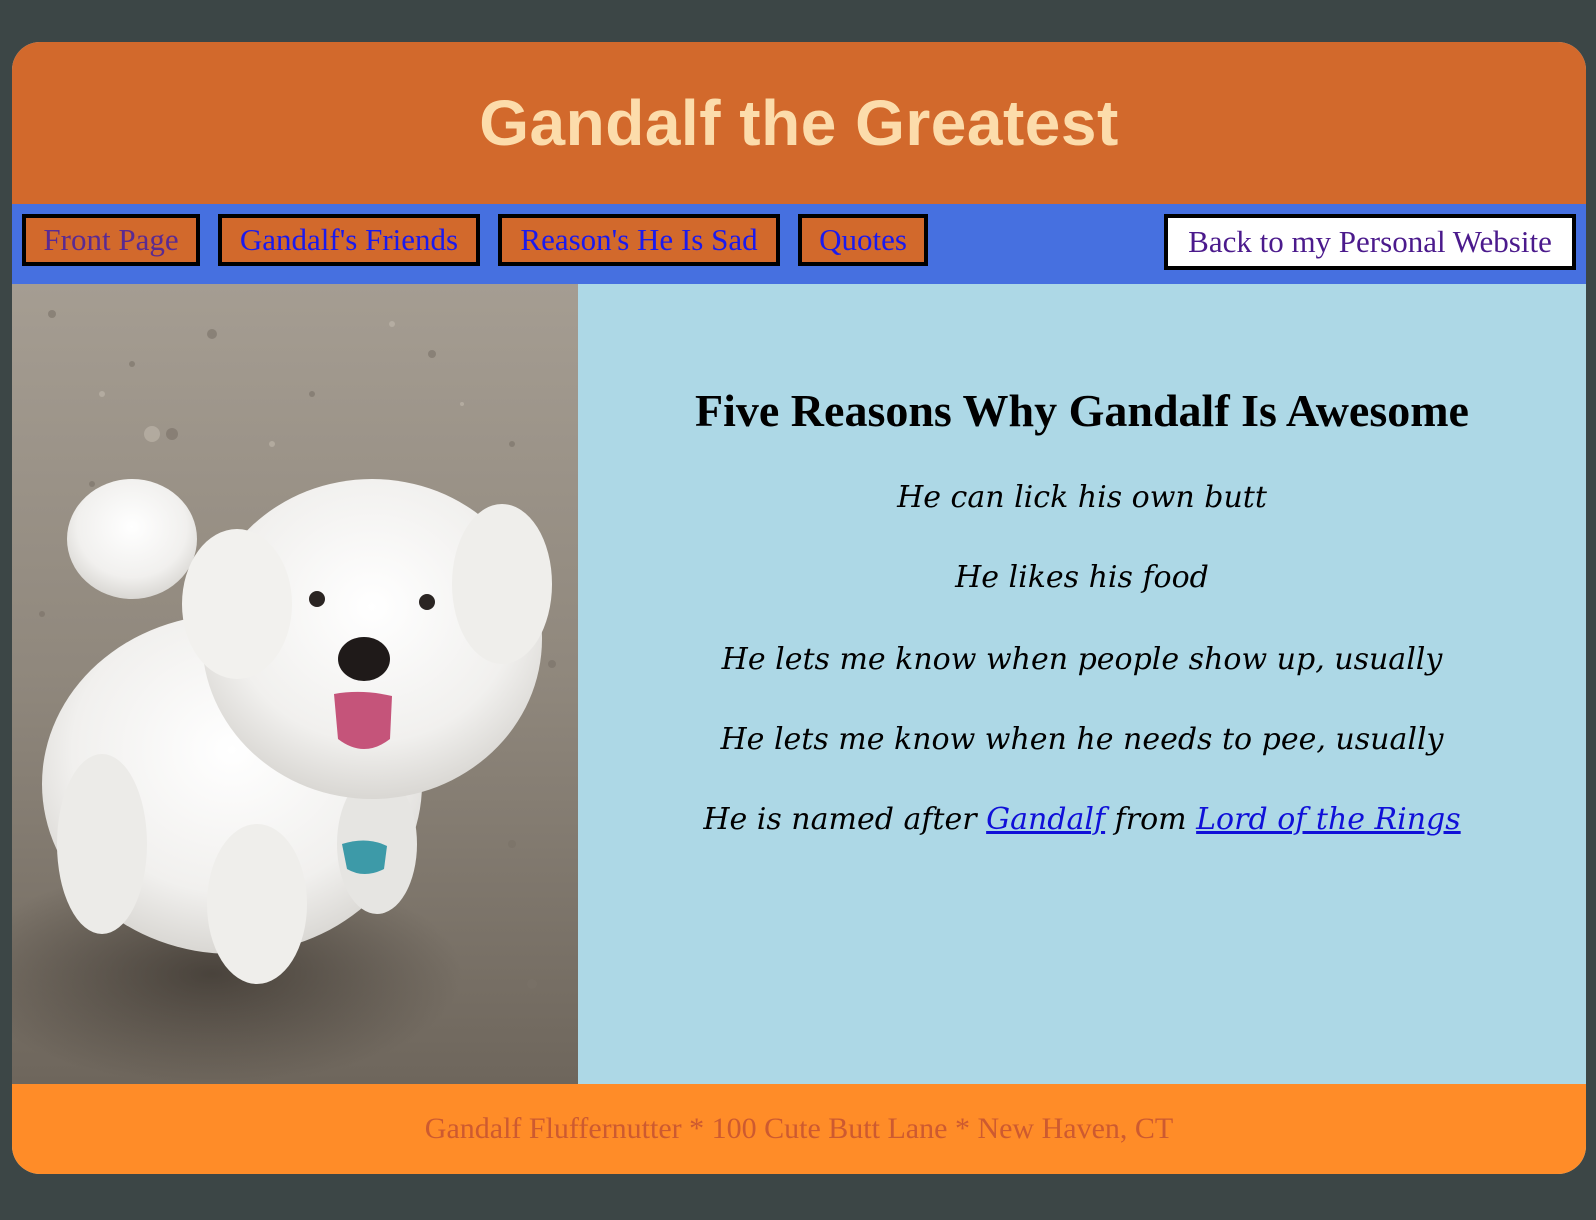  What do you see at coordinates (639, 240) in the screenshot?
I see `nav-reasons-sad-button: Reason's He Is Sad` at bounding box center [639, 240].